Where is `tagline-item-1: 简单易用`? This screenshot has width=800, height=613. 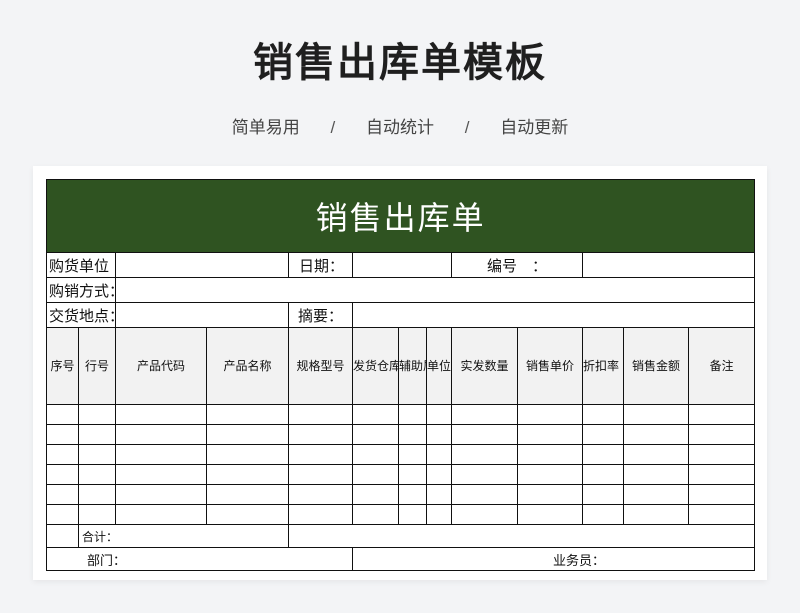
tagline-item-1: 简单易用 is located at coordinates (265, 127).